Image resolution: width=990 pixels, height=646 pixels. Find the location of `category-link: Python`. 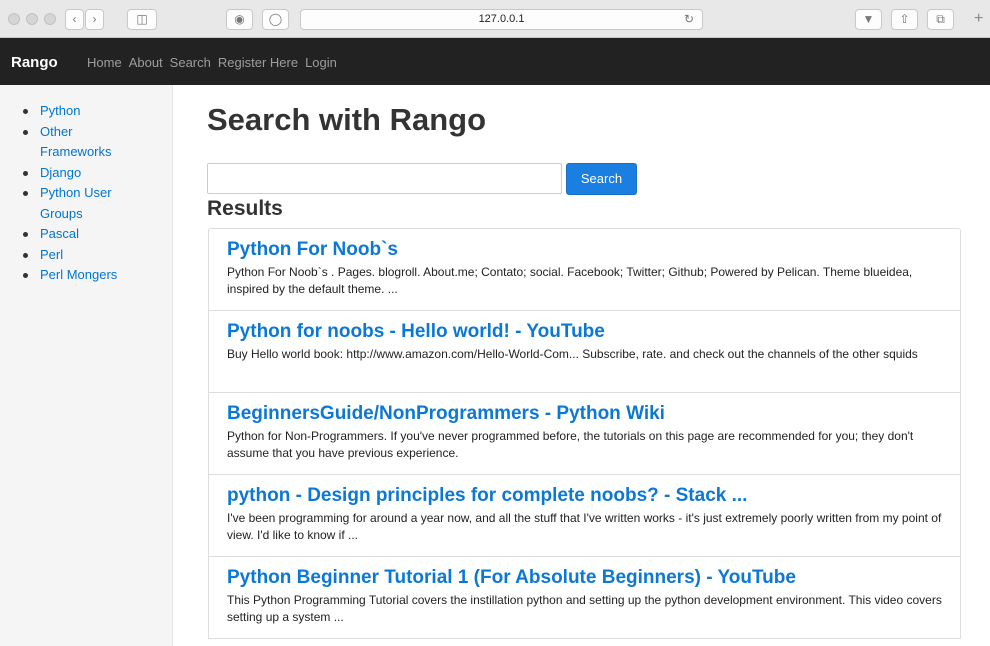

category-link: Python is located at coordinates (60, 110).